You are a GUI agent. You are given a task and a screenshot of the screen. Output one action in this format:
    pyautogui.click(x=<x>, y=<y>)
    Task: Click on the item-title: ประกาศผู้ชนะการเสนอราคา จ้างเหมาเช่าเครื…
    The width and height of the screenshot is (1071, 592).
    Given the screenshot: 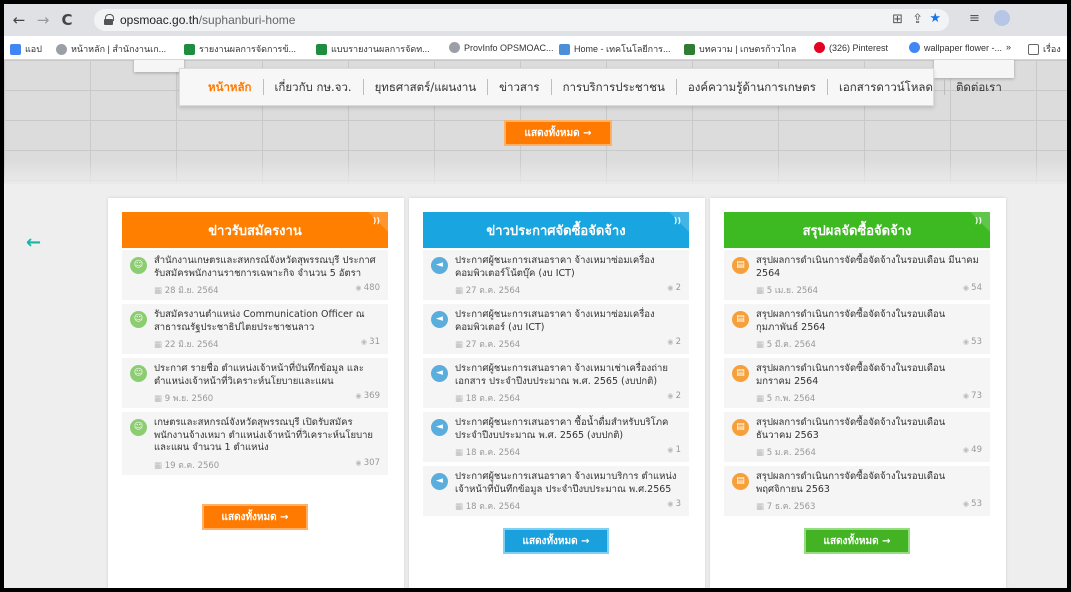 What is the action you would take?
    pyautogui.click(x=568, y=375)
    